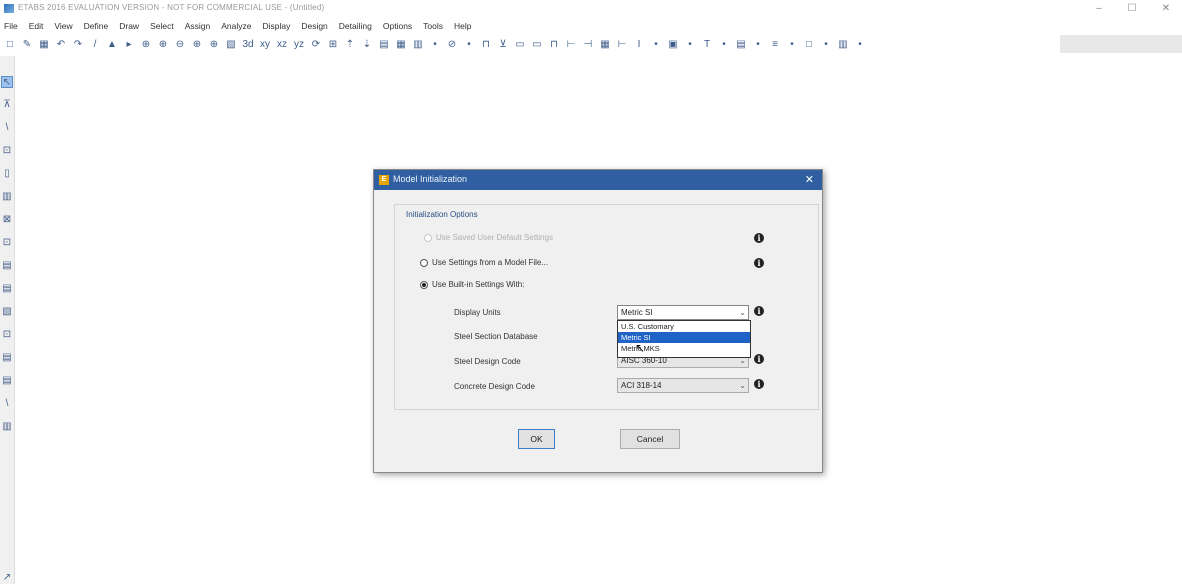 The height and width of the screenshot is (584, 1182). Describe the element at coordinates (683, 312) in the screenshot. I see `display-units-select: Metric SI ⌄` at that location.